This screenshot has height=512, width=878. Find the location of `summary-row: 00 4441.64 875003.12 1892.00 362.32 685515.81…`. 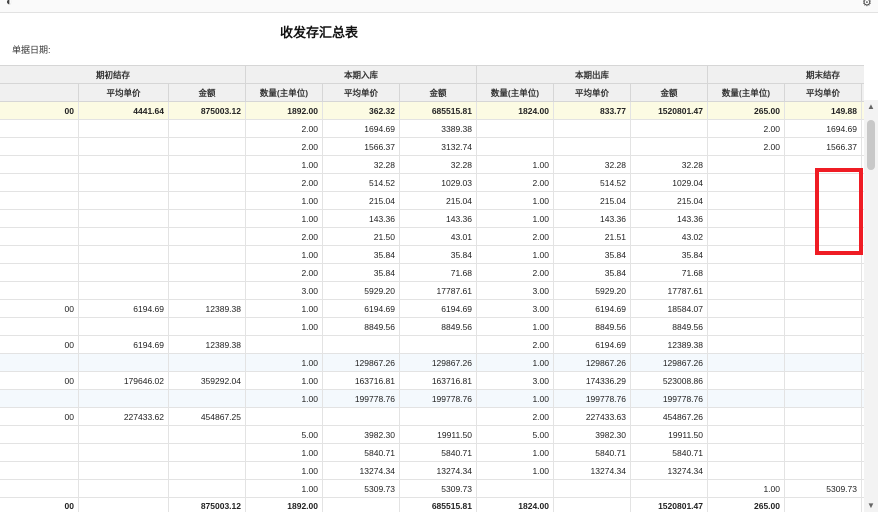

summary-row: 00 4441.64 875003.12 1892.00 362.32 685515.81… is located at coordinates (432, 110).